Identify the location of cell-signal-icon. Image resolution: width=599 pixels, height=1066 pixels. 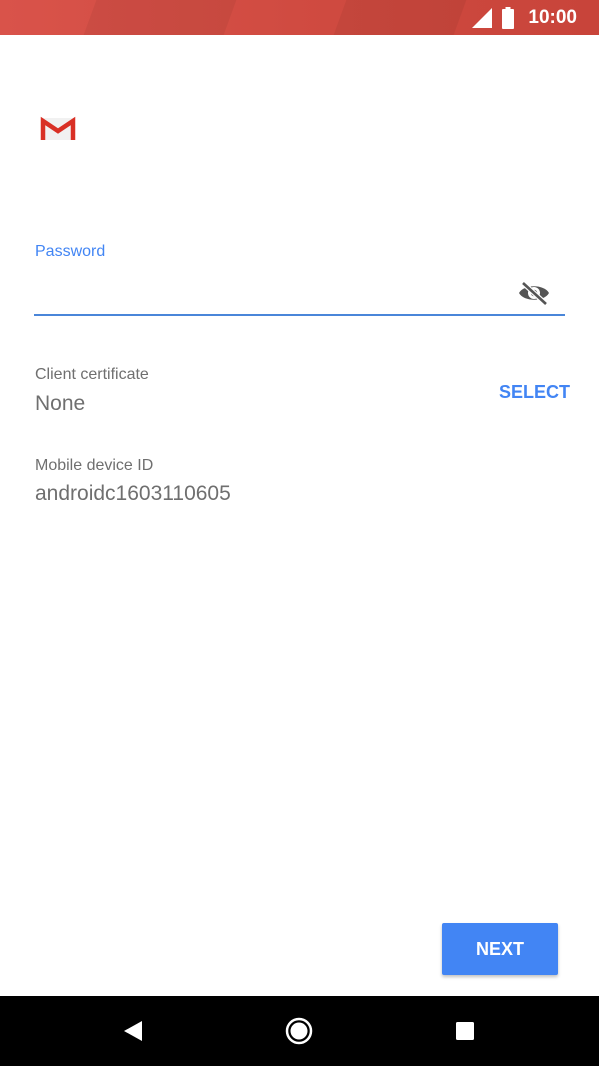
(482, 17).